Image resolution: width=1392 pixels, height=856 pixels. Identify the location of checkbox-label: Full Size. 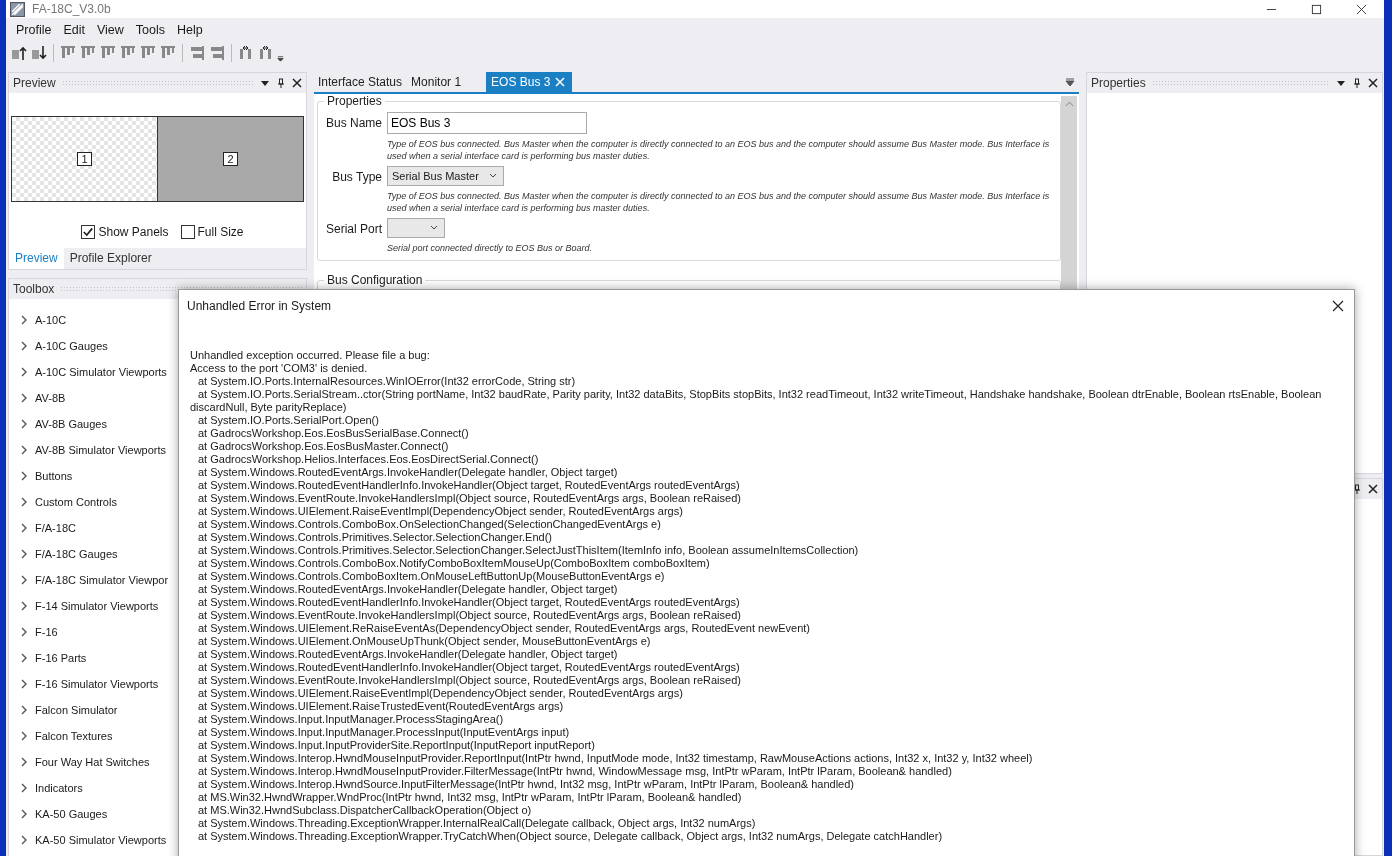
(220, 232).